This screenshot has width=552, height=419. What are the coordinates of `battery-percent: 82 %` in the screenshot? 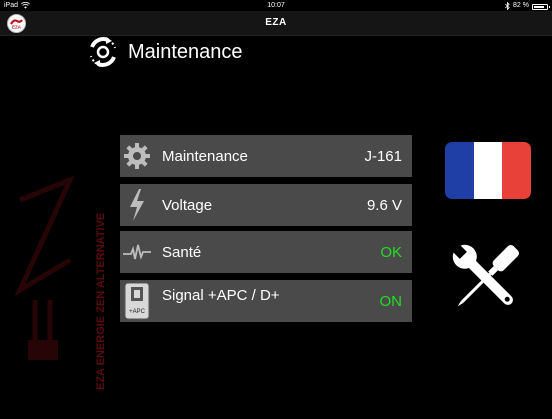 It's located at (521, 5).